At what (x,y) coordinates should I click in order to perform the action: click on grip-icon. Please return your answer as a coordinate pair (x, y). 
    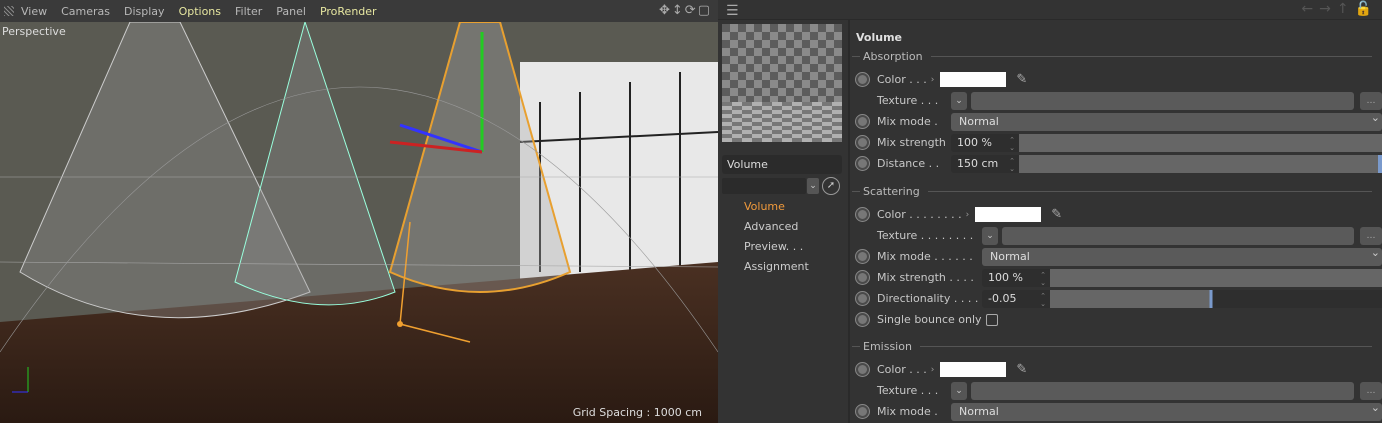
    Looking at the image, I should click on (9, 11).